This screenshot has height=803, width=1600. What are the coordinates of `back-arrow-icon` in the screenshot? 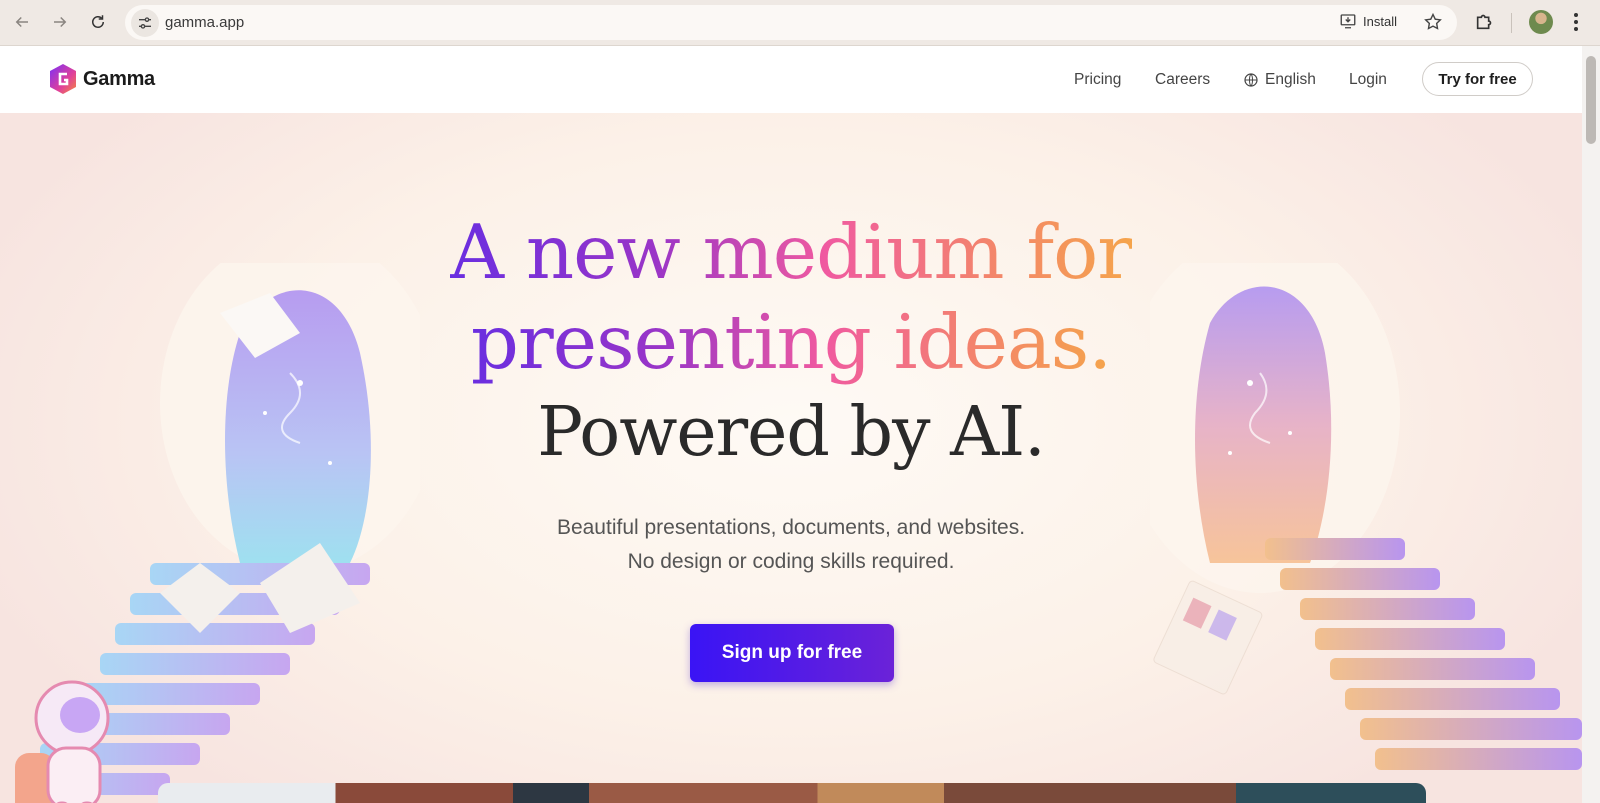 It's located at (22, 22).